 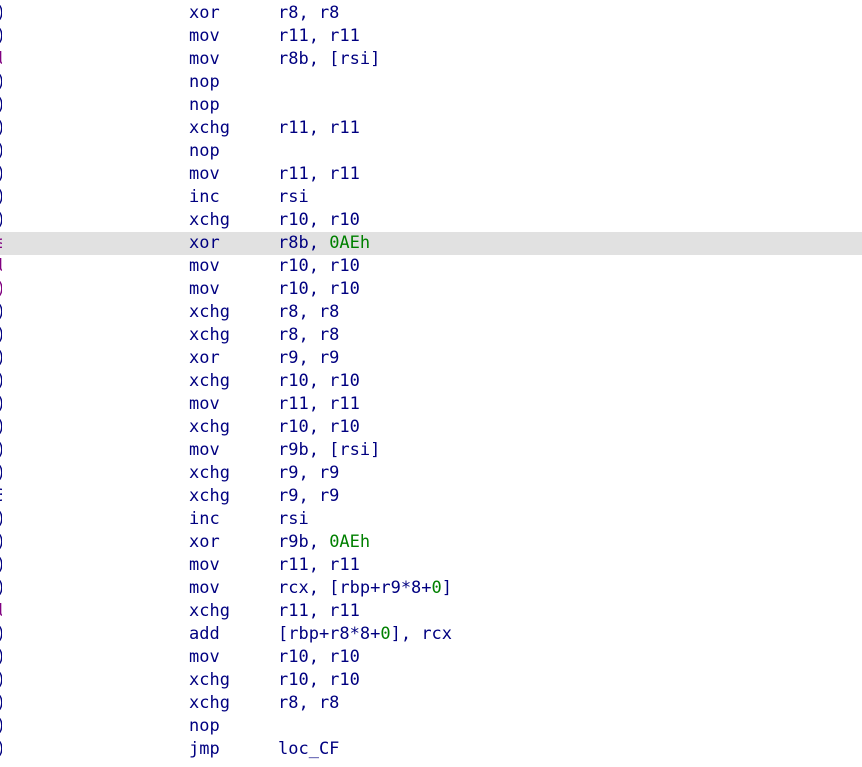 I want to click on instruction-row: ) xor r9, r9, so click(x=431, y=358).